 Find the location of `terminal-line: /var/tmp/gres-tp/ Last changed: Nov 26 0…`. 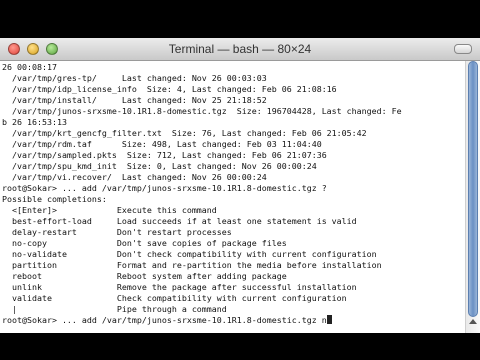

terminal-line: /var/tmp/gres-tp/ Last changed: Nov 26 0… is located at coordinates (134, 78).